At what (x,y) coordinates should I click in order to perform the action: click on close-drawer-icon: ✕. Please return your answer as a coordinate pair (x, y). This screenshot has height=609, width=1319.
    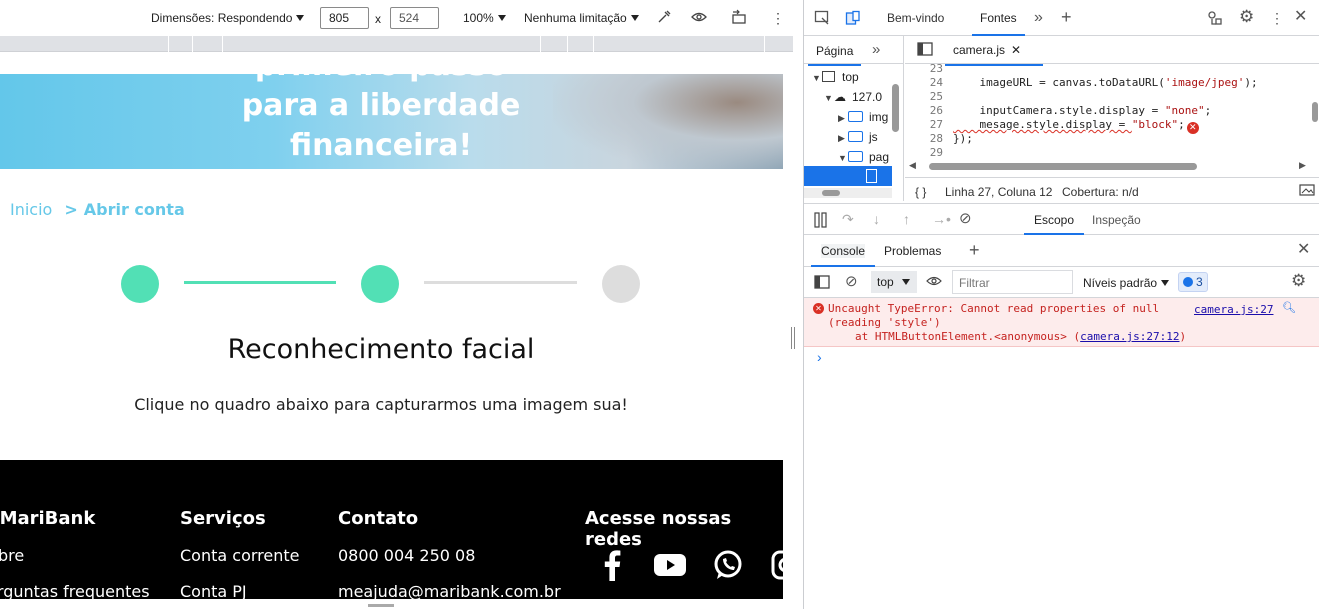
    Looking at the image, I should click on (1303, 250).